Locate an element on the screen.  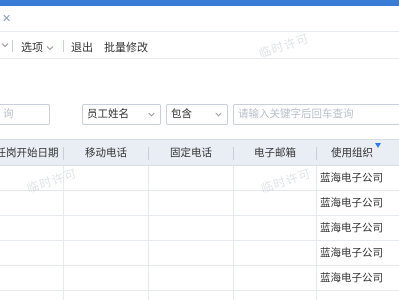
grid-header: 任岗开始日期 移动电话 固定电话 电子邮箱 使用组织 is located at coordinates (199, 152).